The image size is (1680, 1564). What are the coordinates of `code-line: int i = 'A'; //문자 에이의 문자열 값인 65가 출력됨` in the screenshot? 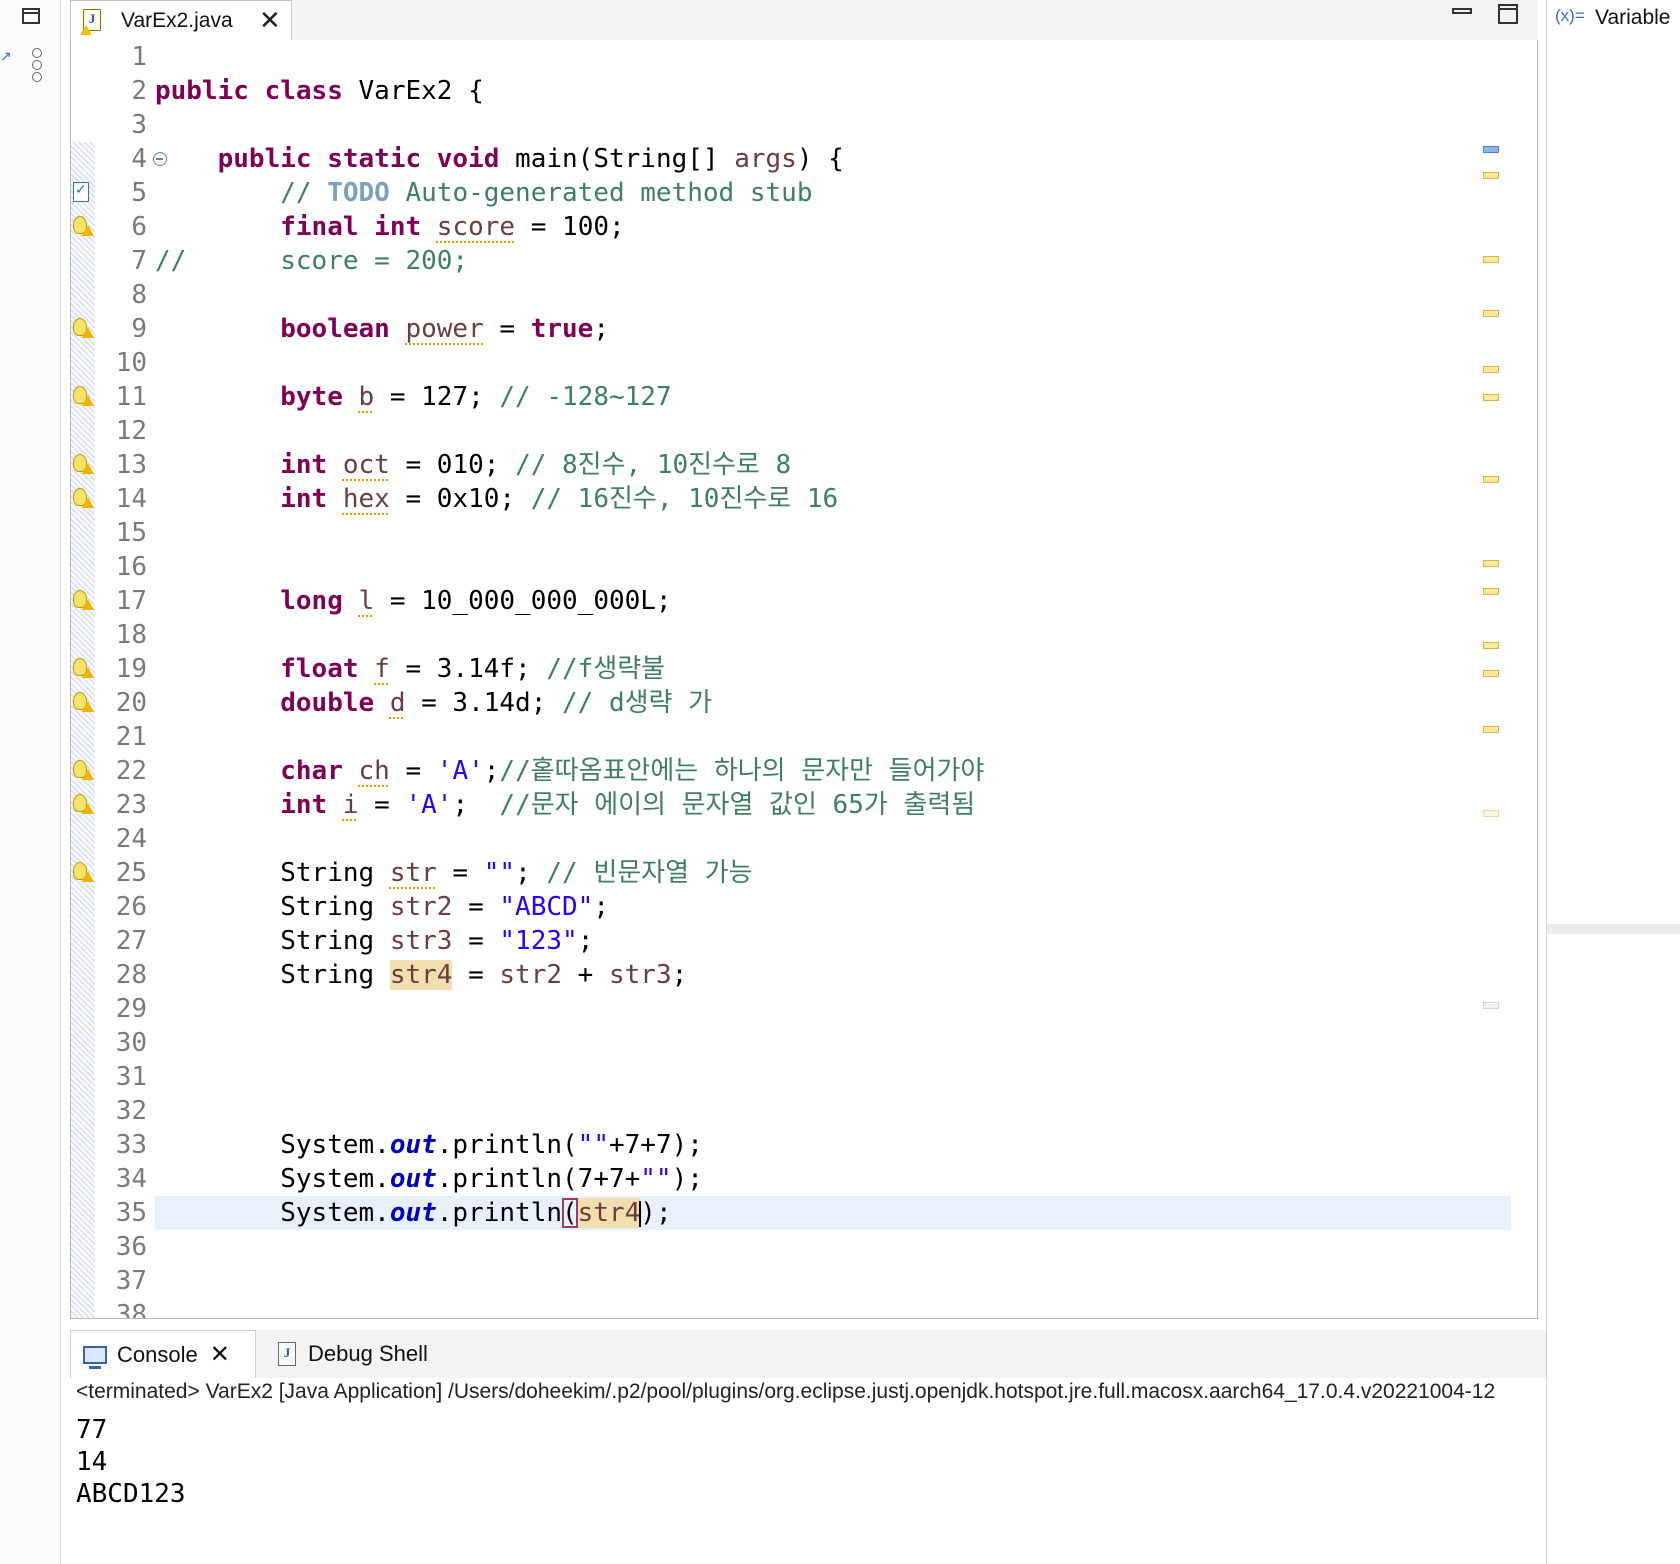 It's located at (628, 805).